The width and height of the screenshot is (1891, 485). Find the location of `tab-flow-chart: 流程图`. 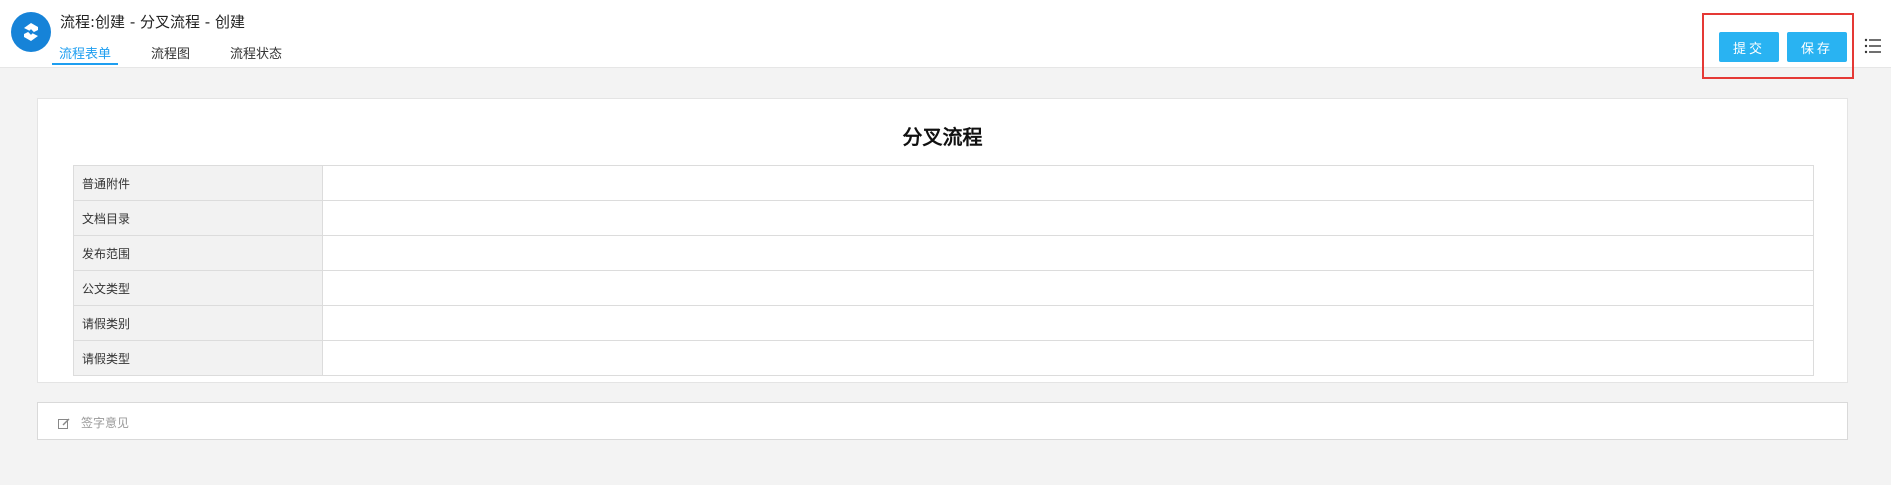

tab-flow-chart: 流程图 is located at coordinates (170, 52).